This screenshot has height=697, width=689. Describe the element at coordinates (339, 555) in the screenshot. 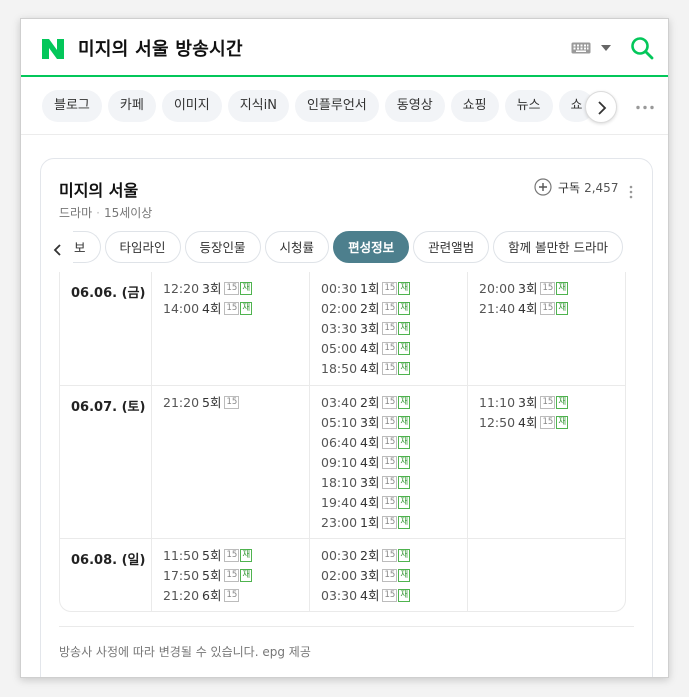

I see `broadcast-time: 00:30` at that location.